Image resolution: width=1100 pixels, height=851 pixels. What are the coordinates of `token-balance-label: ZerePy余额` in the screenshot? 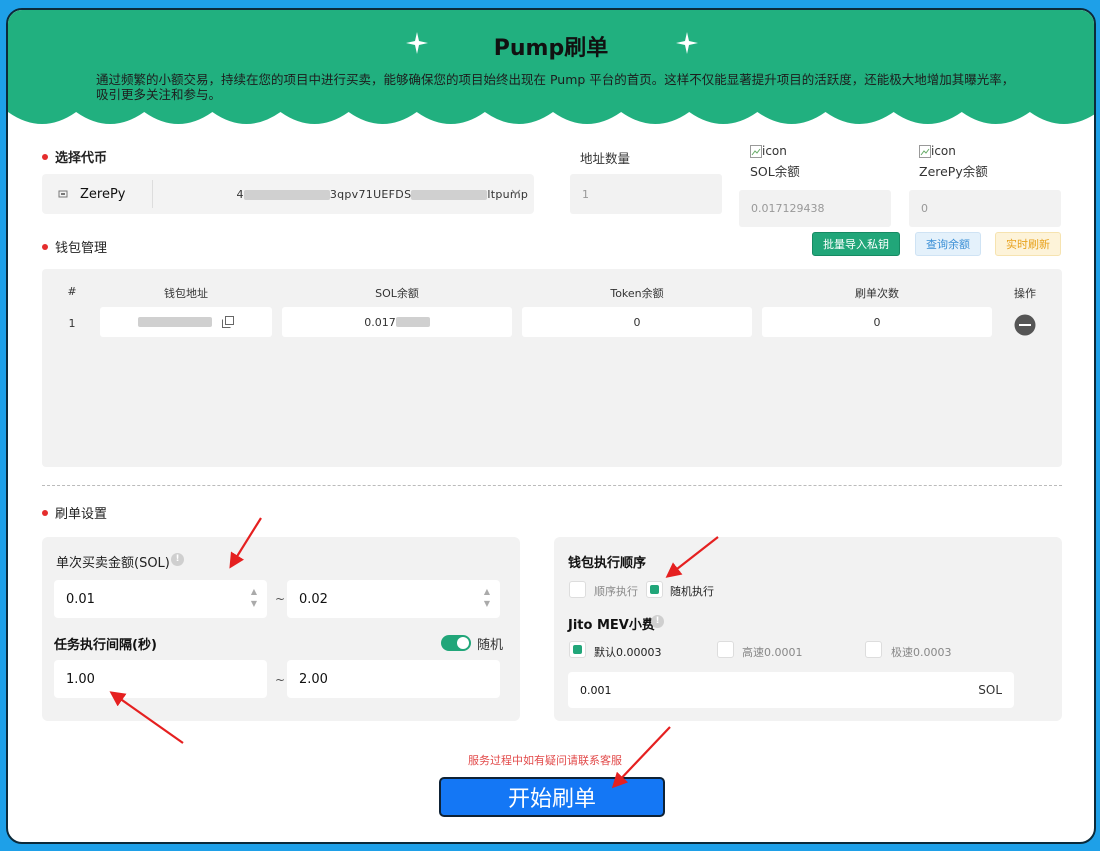 It's located at (953, 171).